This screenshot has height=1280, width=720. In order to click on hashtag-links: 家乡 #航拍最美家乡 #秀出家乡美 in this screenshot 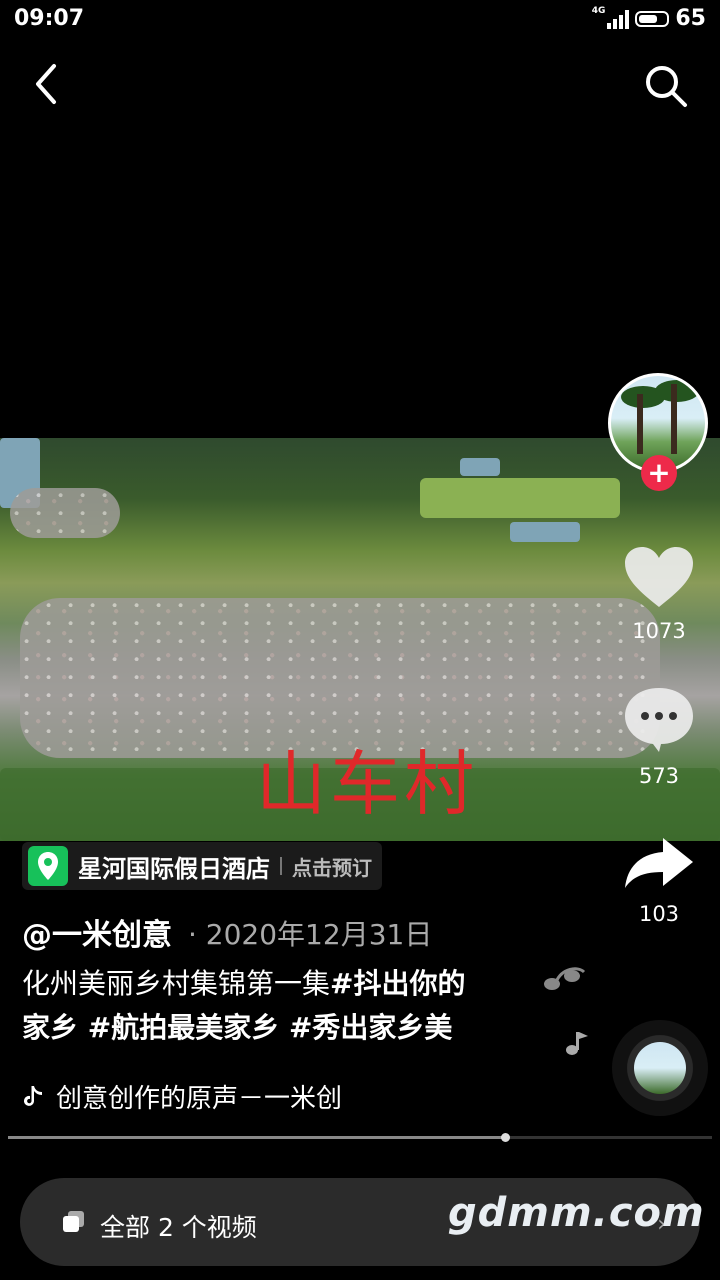, I will do `click(237, 1027)`.